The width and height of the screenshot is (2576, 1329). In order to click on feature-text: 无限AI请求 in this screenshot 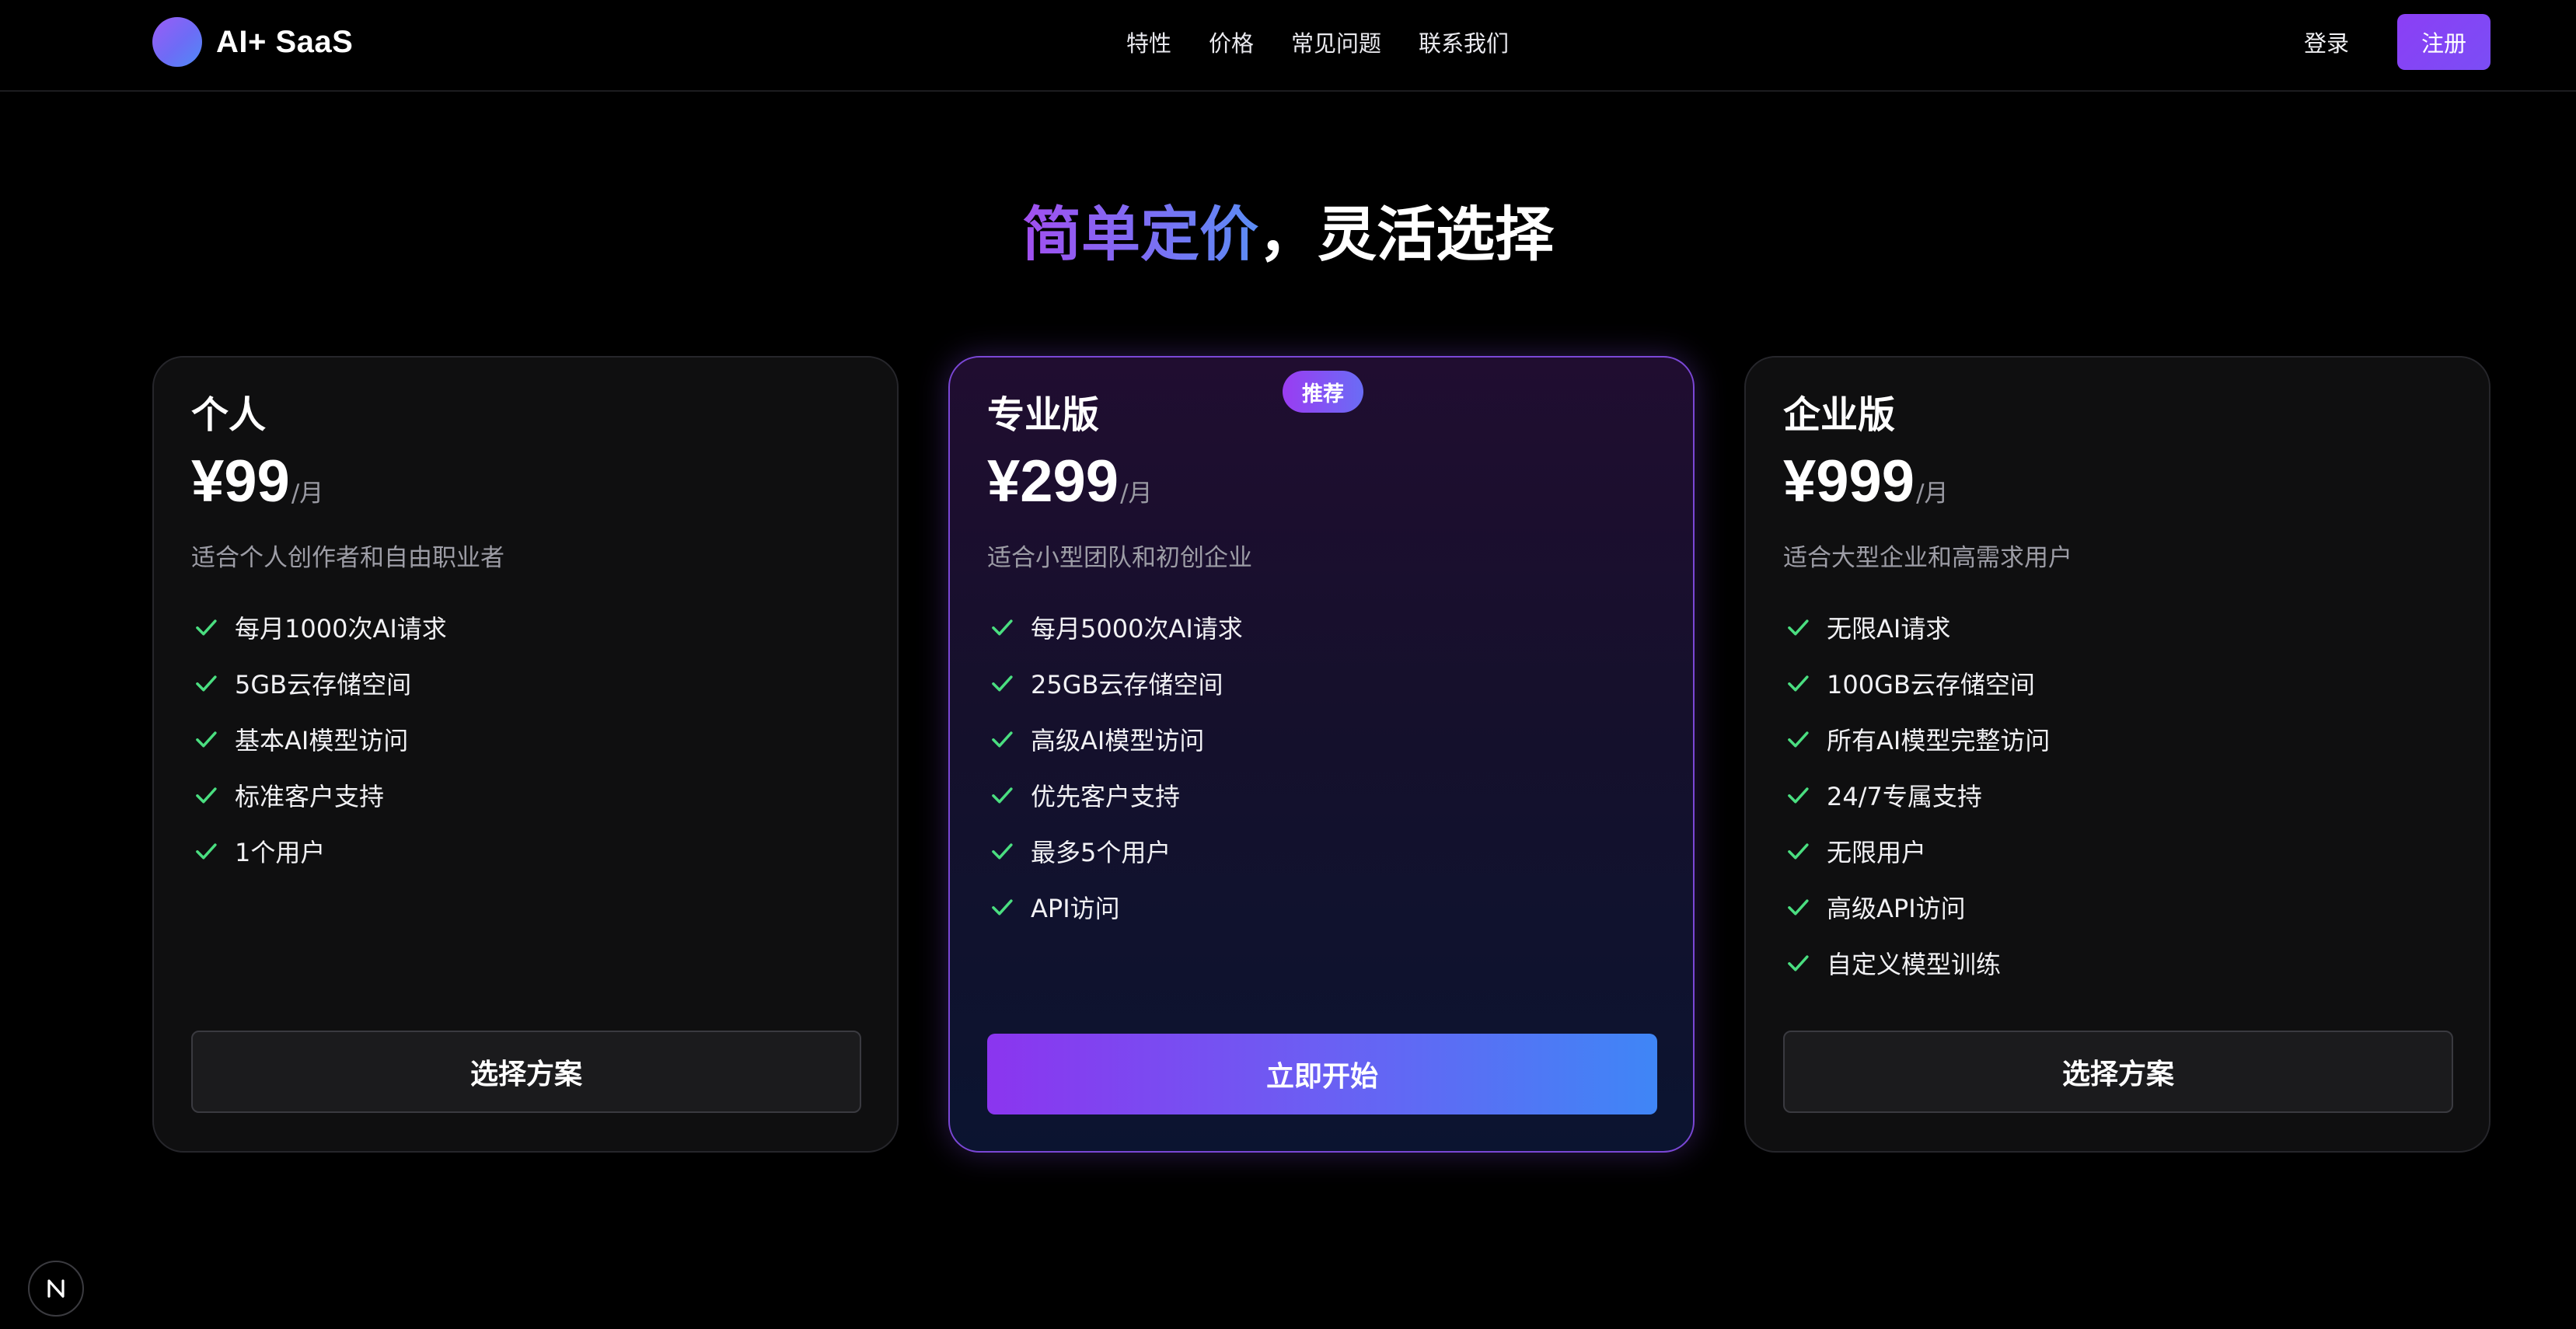, I will do `click(1889, 629)`.